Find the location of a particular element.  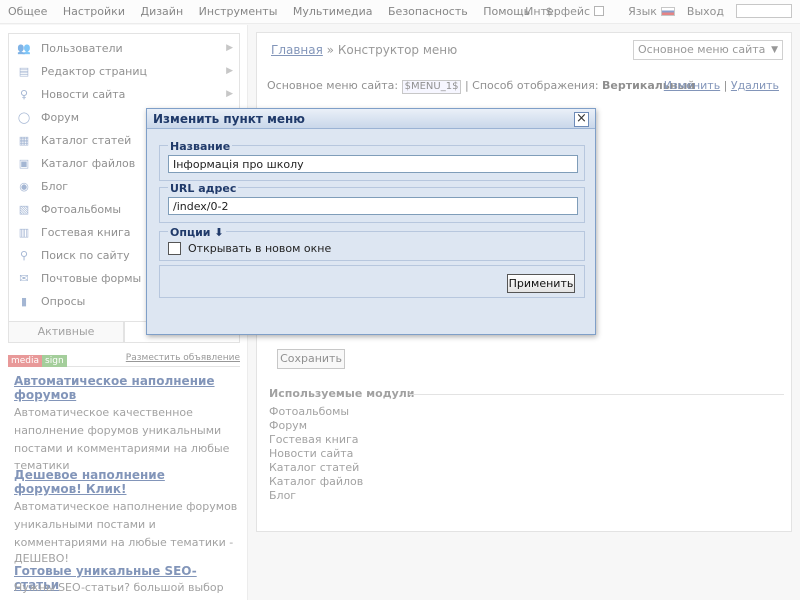

name-legend: Название is located at coordinates (200, 146).